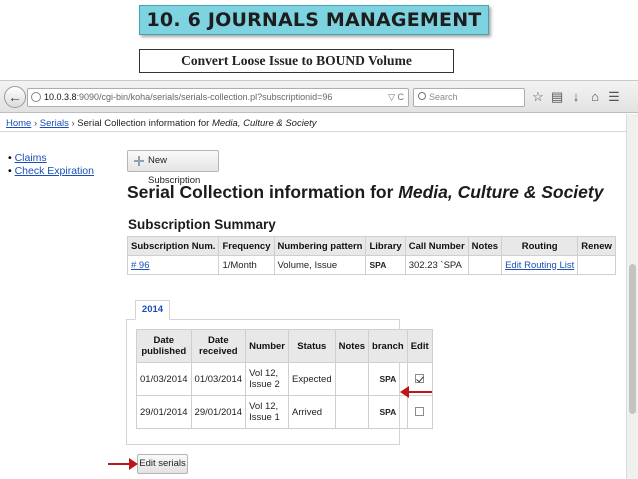 Image resolution: width=638 pixels, height=479 pixels. What do you see at coordinates (164, 412) in the screenshot?
I see `published-cell: 29/01/2014` at bounding box center [164, 412].